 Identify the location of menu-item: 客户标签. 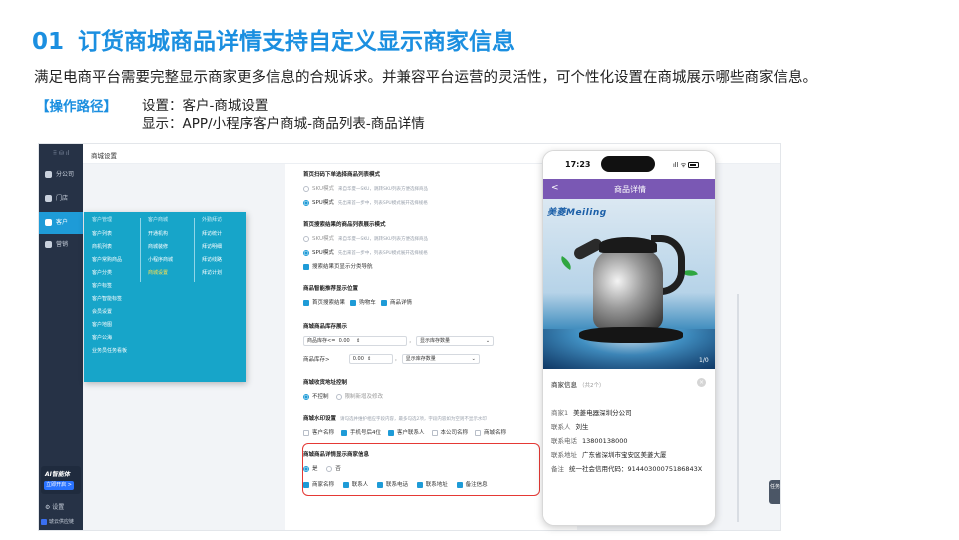
(109, 286).